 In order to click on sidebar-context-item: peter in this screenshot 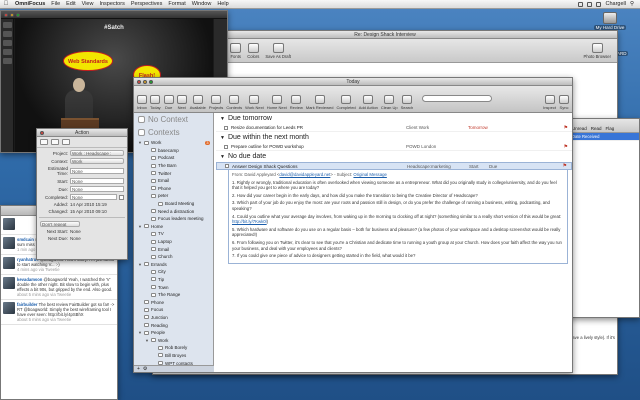, I will do `click(173, 196)`.